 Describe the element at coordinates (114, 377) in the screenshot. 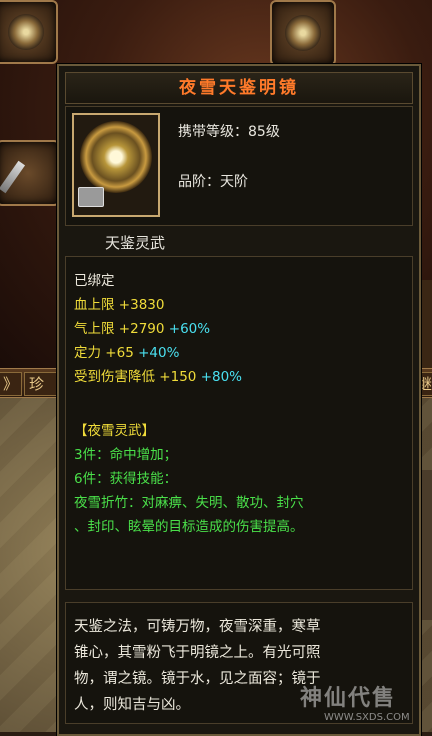

I see `stat-label: 受到伤害降低` at that location.